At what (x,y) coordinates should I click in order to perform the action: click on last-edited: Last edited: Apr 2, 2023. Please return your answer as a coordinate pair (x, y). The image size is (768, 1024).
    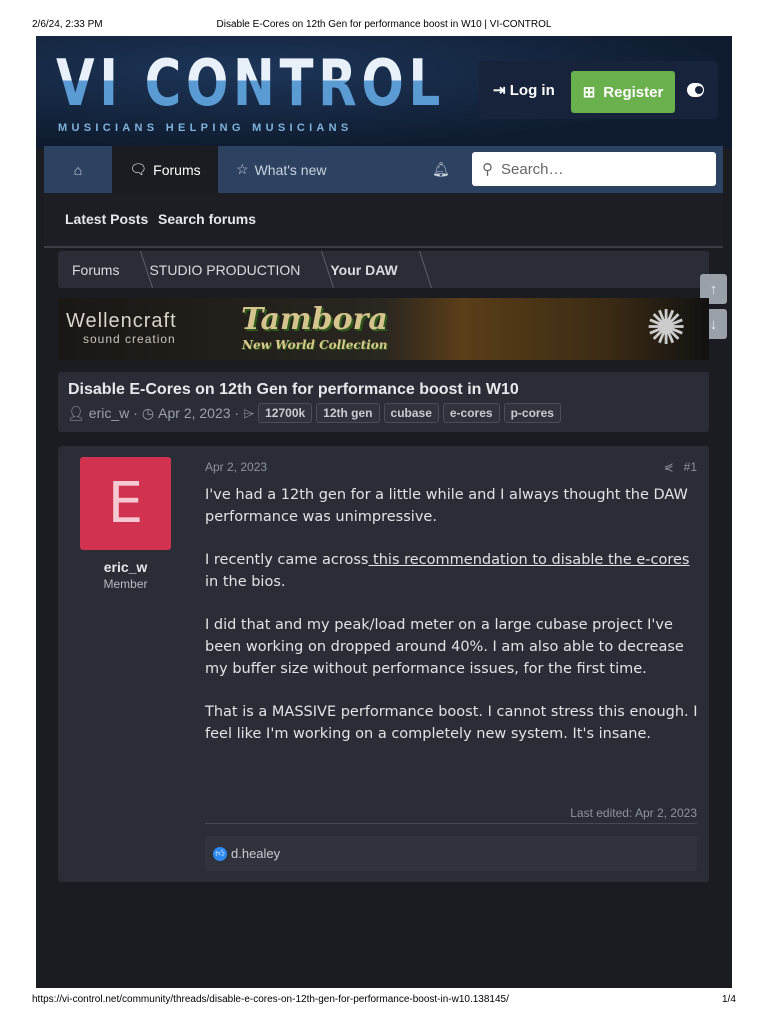
    Looking at the image, I should click on (633, 813).